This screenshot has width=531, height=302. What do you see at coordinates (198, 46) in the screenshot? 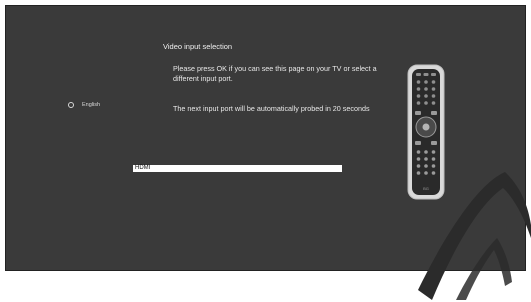
I see `page-title: Video input selection` at bounding box center [198, 46].